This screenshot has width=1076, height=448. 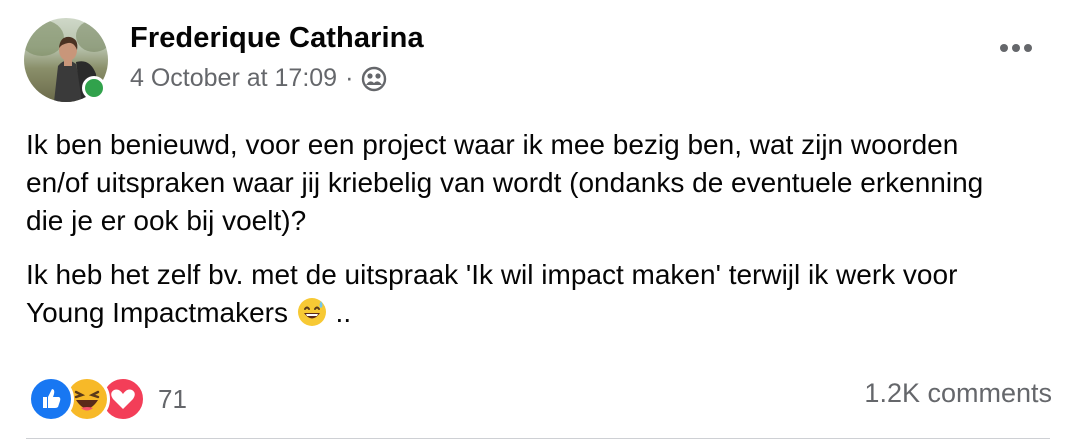 What do you see at coordinates (107, 399) in the screenshot?
I see `reactions-summary: 71` at bounding box center [107, 399].